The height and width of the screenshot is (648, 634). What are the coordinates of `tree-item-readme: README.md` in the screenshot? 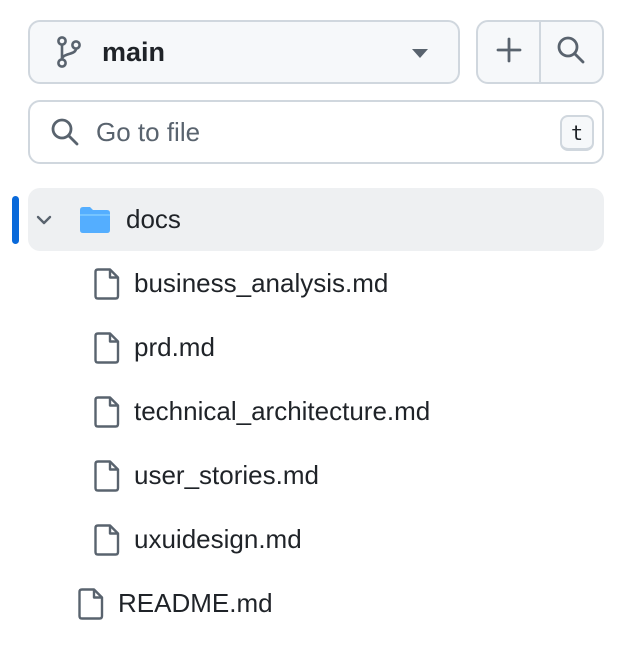 It's located at (175, 603).